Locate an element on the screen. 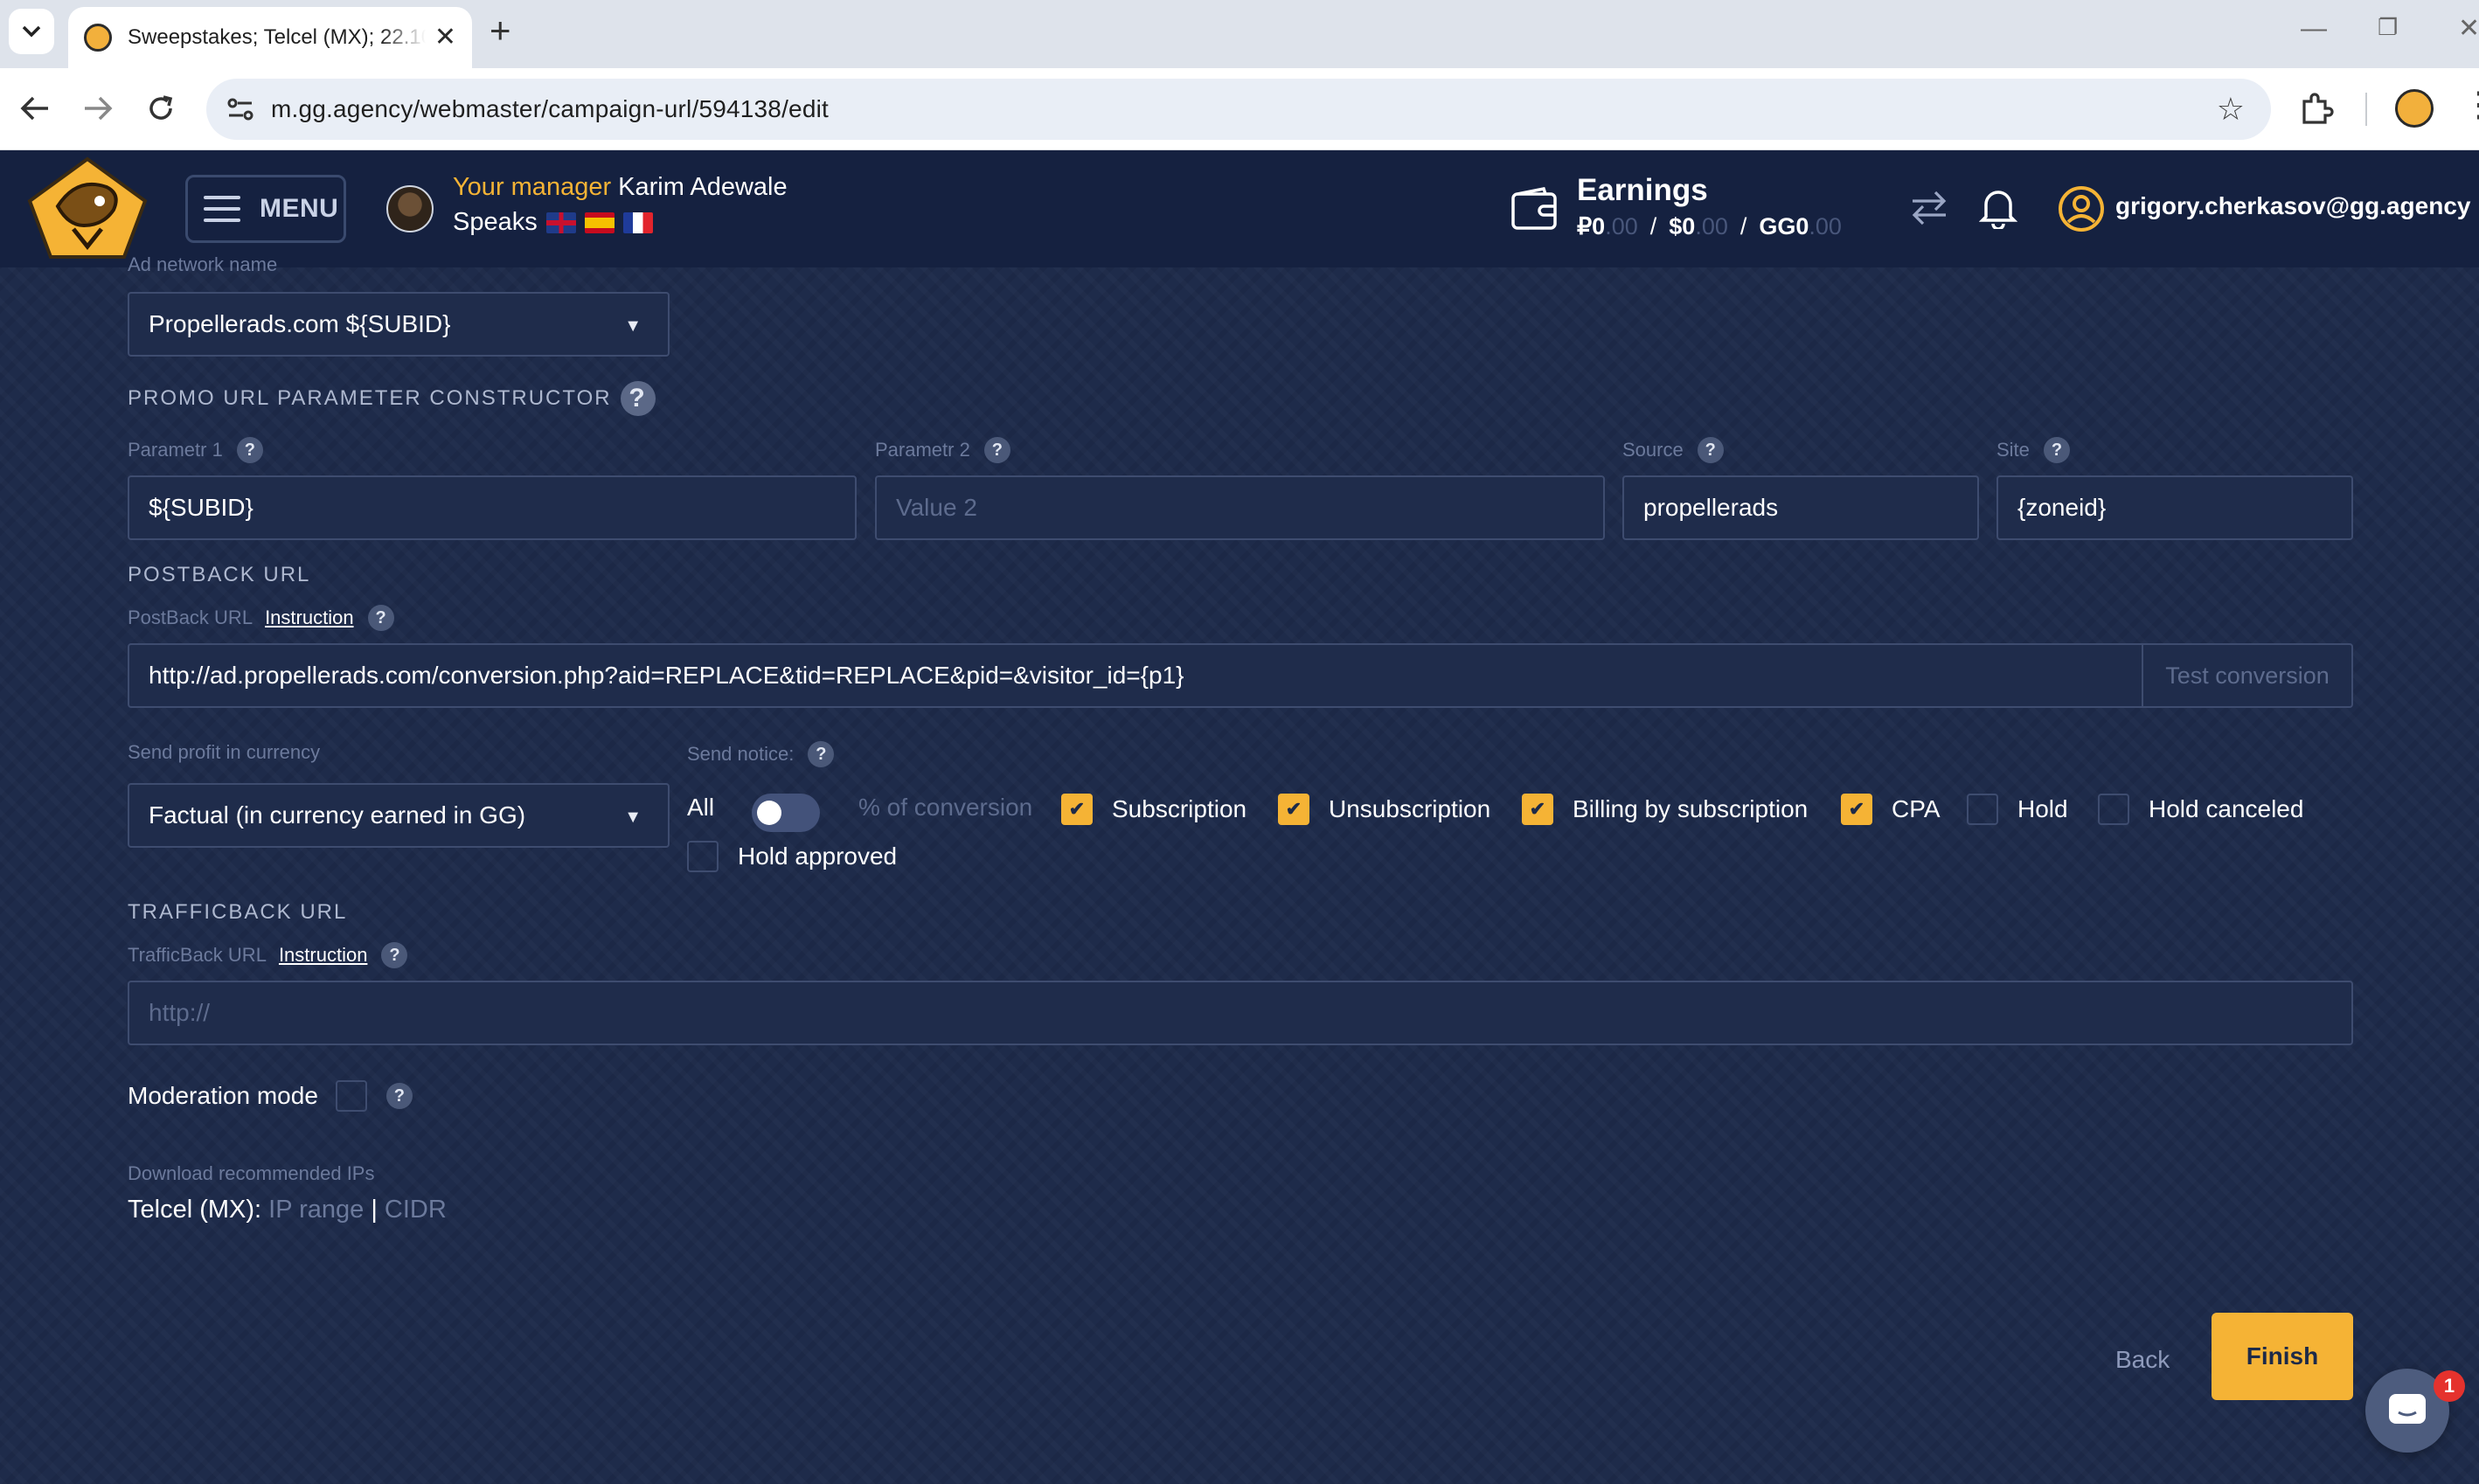  trafficback-url-input: http:// is located at coordinates (1241, 1013).